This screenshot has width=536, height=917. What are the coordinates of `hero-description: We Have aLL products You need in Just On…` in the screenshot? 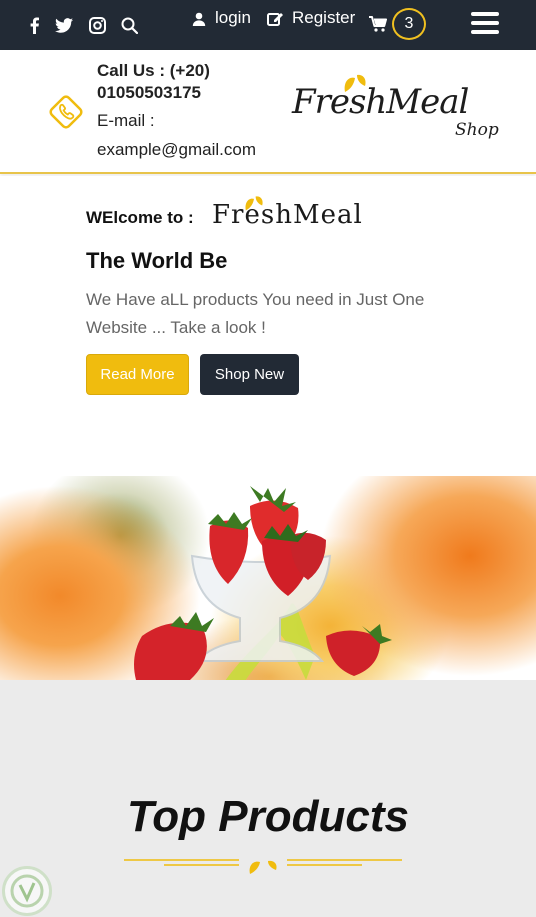 It's located at (255, 313).